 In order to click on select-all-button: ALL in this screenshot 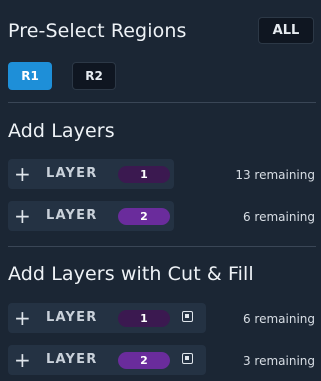, I will do `click(286, 30)`.